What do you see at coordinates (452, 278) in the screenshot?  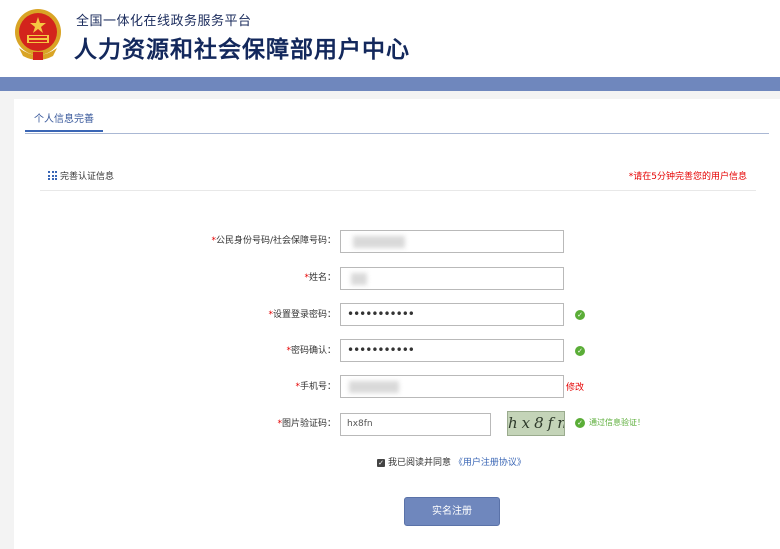 I see `name-input` at bounding box center [452, 278].